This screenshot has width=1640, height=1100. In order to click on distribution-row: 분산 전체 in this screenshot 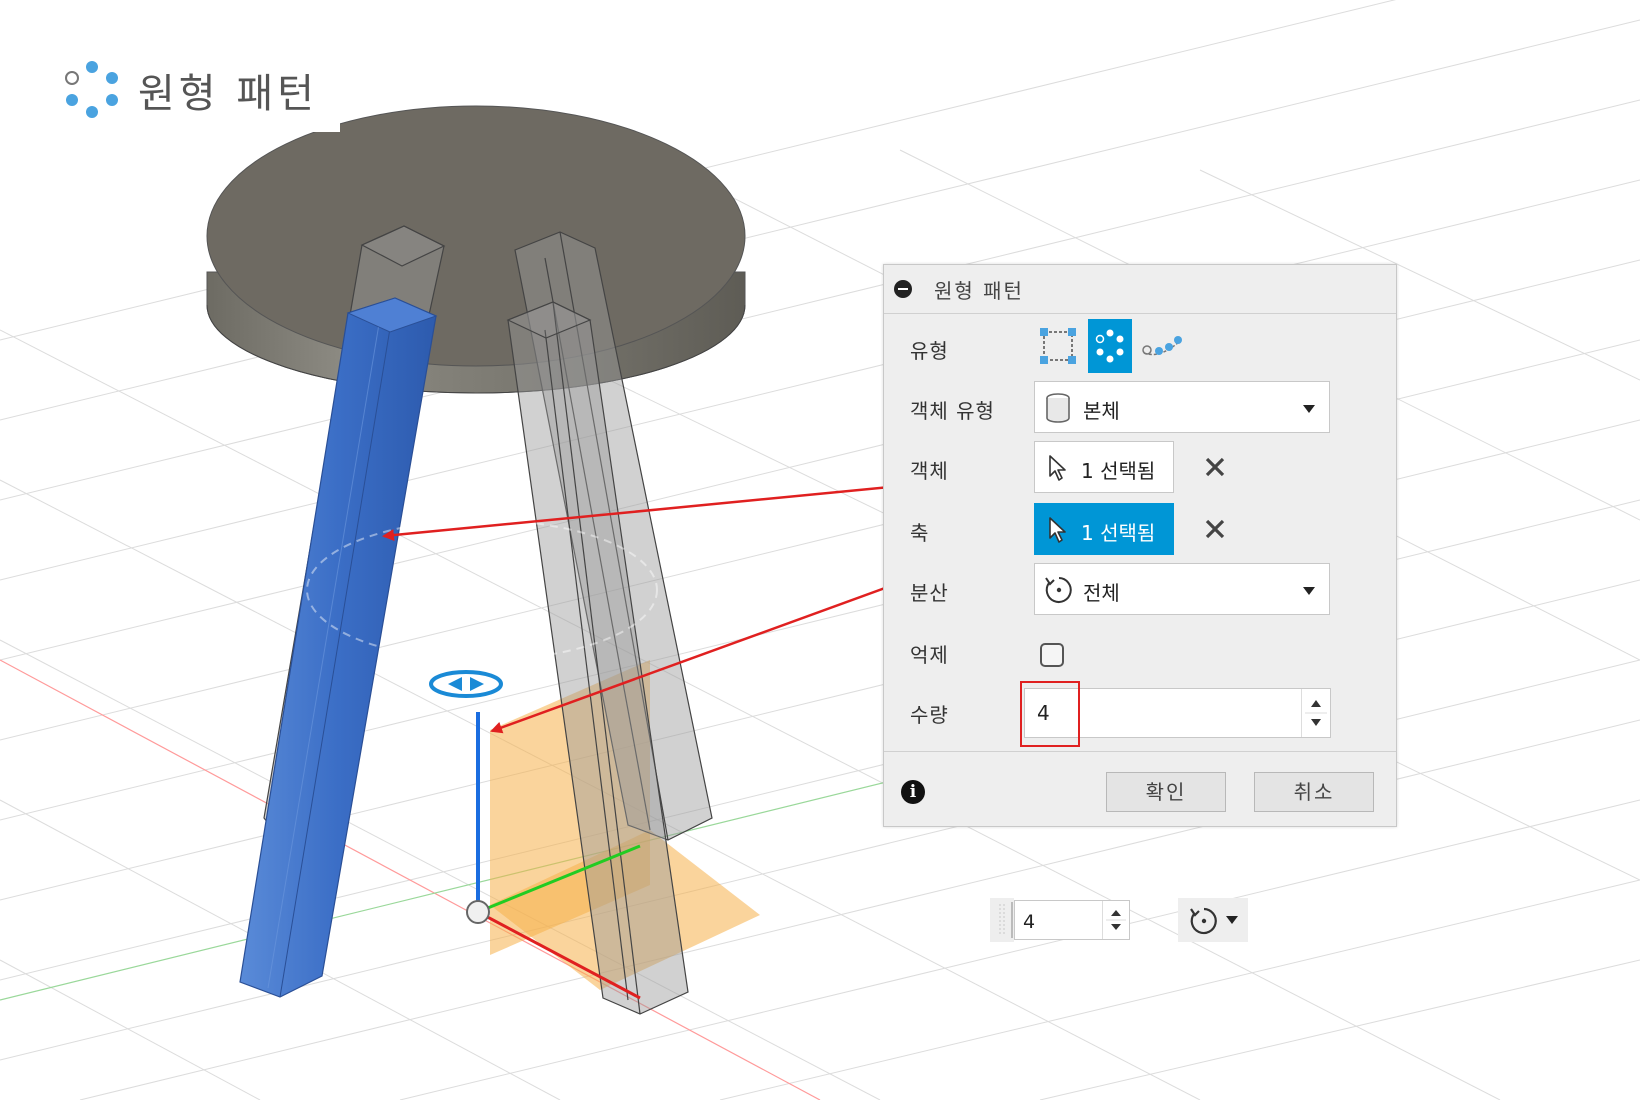, I will do `click(1140, 589)`.